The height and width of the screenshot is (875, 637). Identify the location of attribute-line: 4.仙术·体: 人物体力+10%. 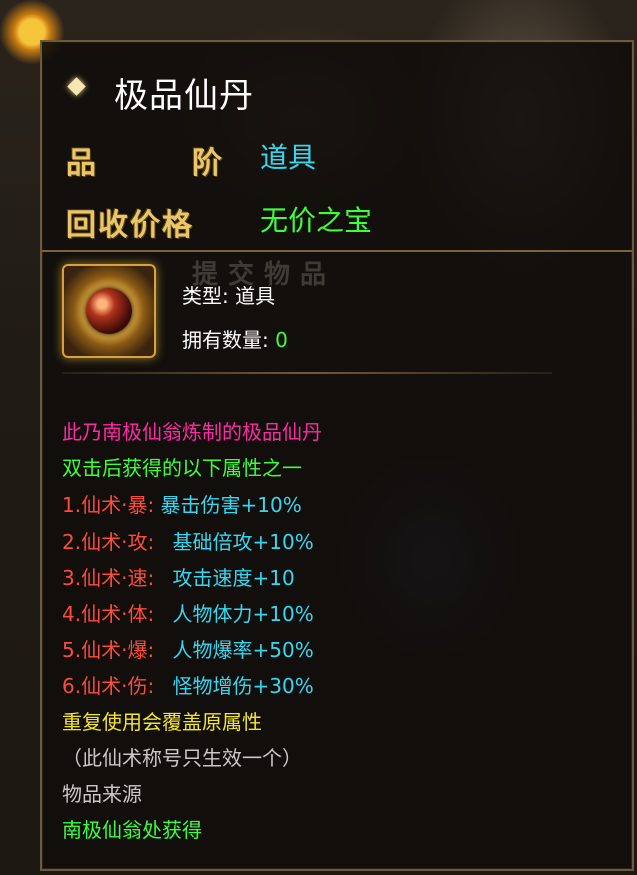
(188, 614).